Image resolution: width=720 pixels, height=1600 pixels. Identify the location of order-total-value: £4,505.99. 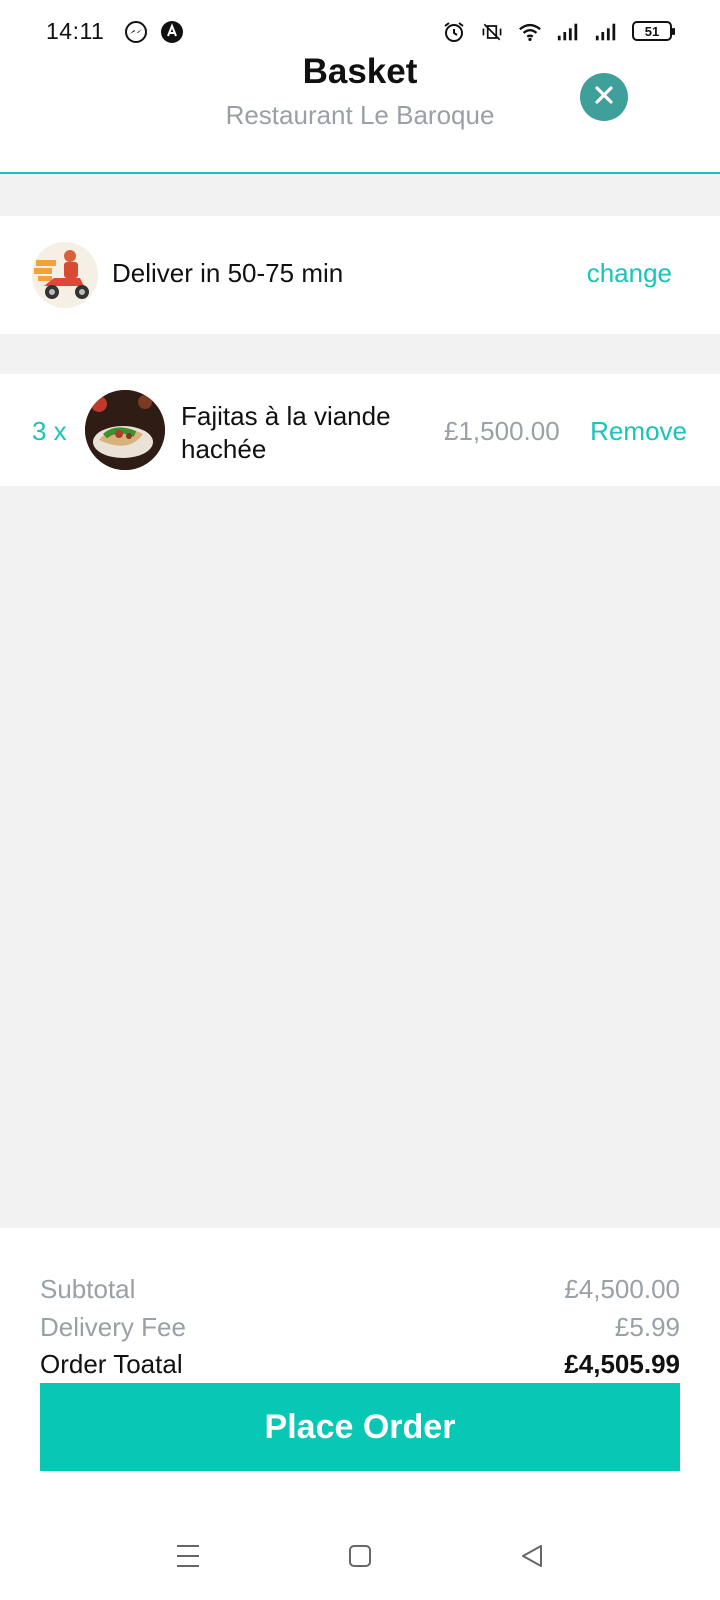
(622, 1364).